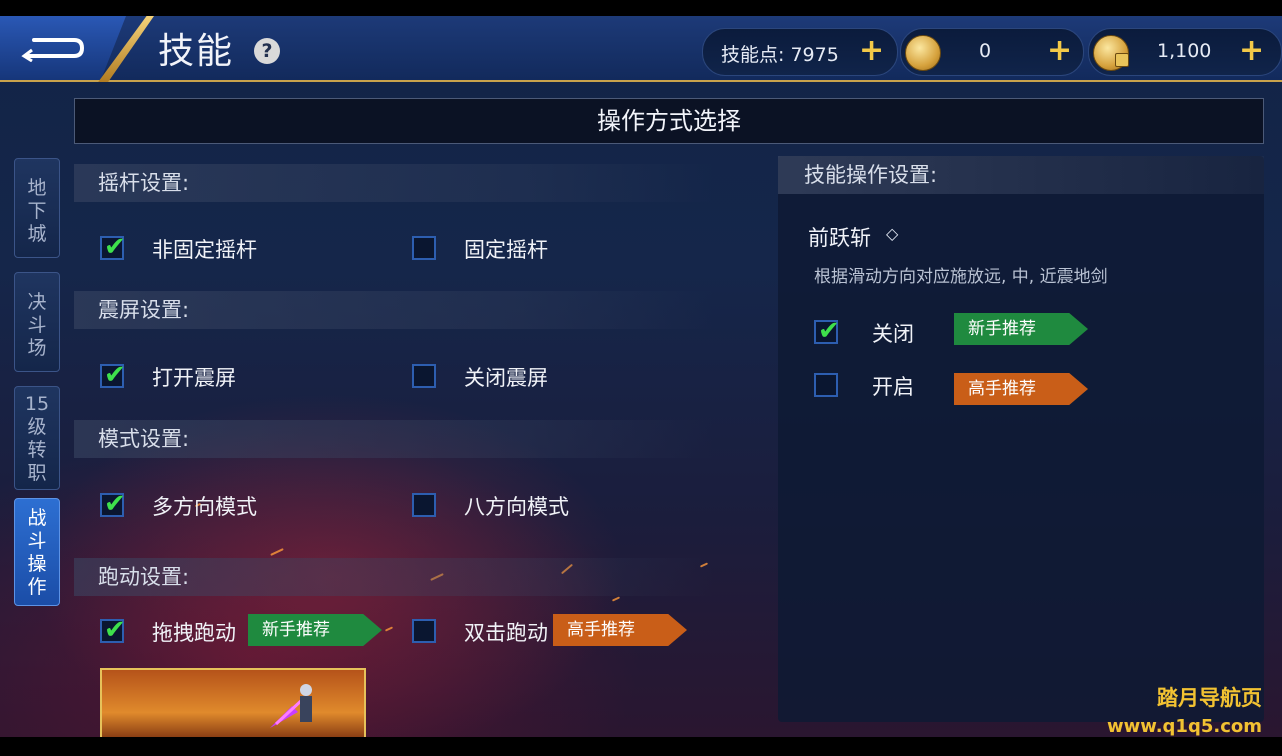 Image resolution: width=1282 pixels, height=756 pixels. I want to click on tab-arena-char: 决, so click(37, 302).